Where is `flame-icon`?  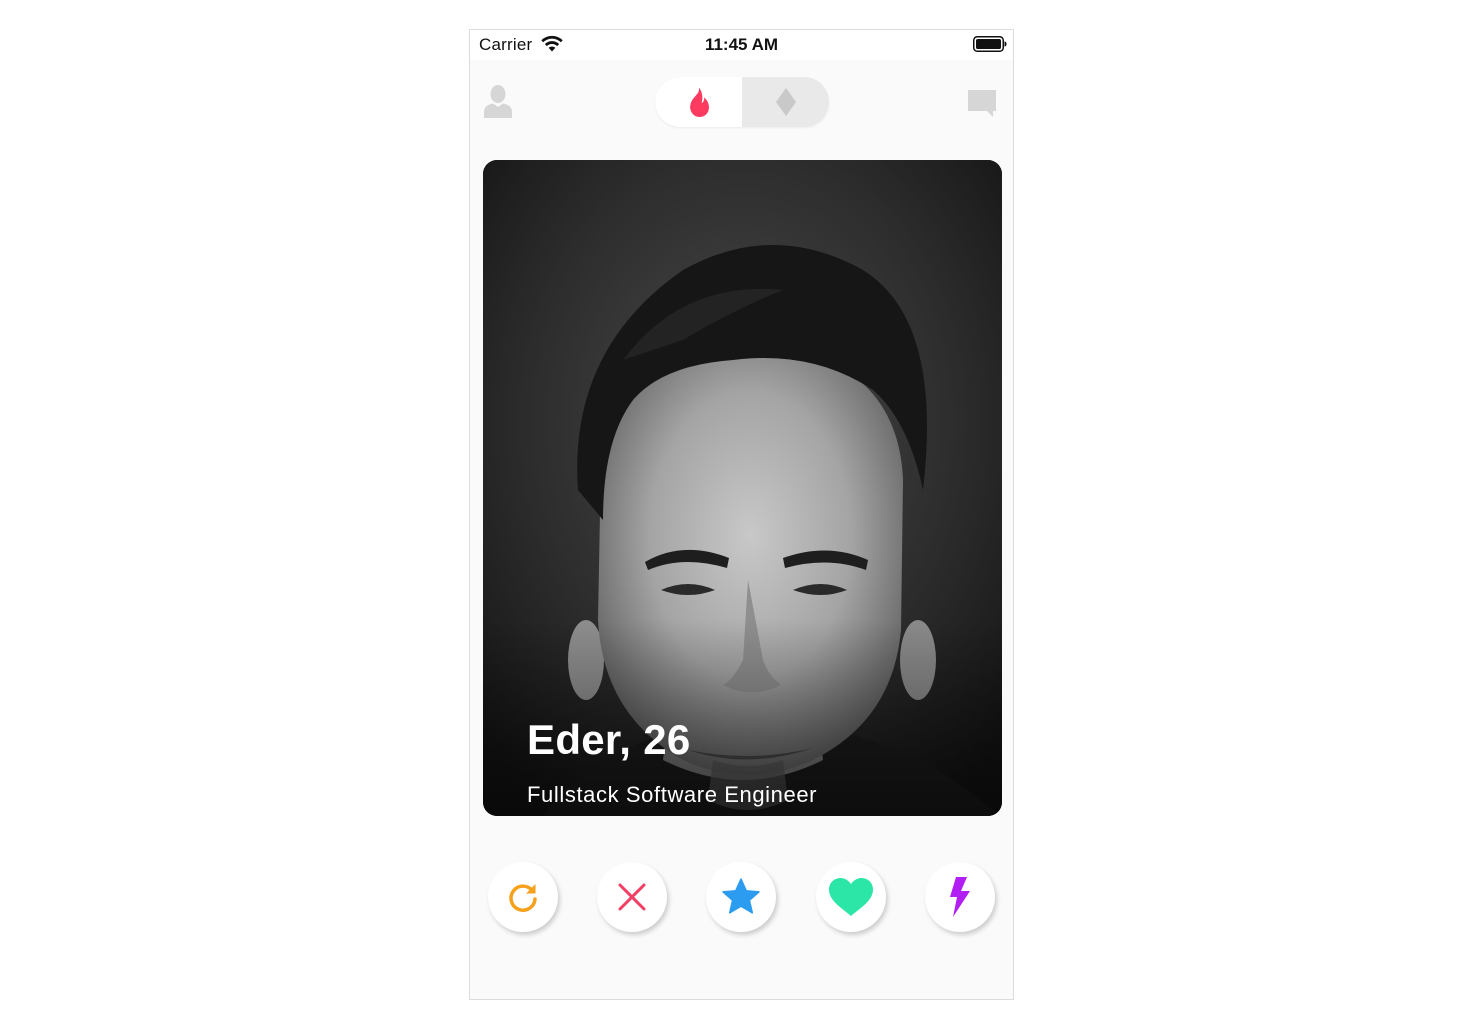 flame-icon is located at coordinates (699, 102).